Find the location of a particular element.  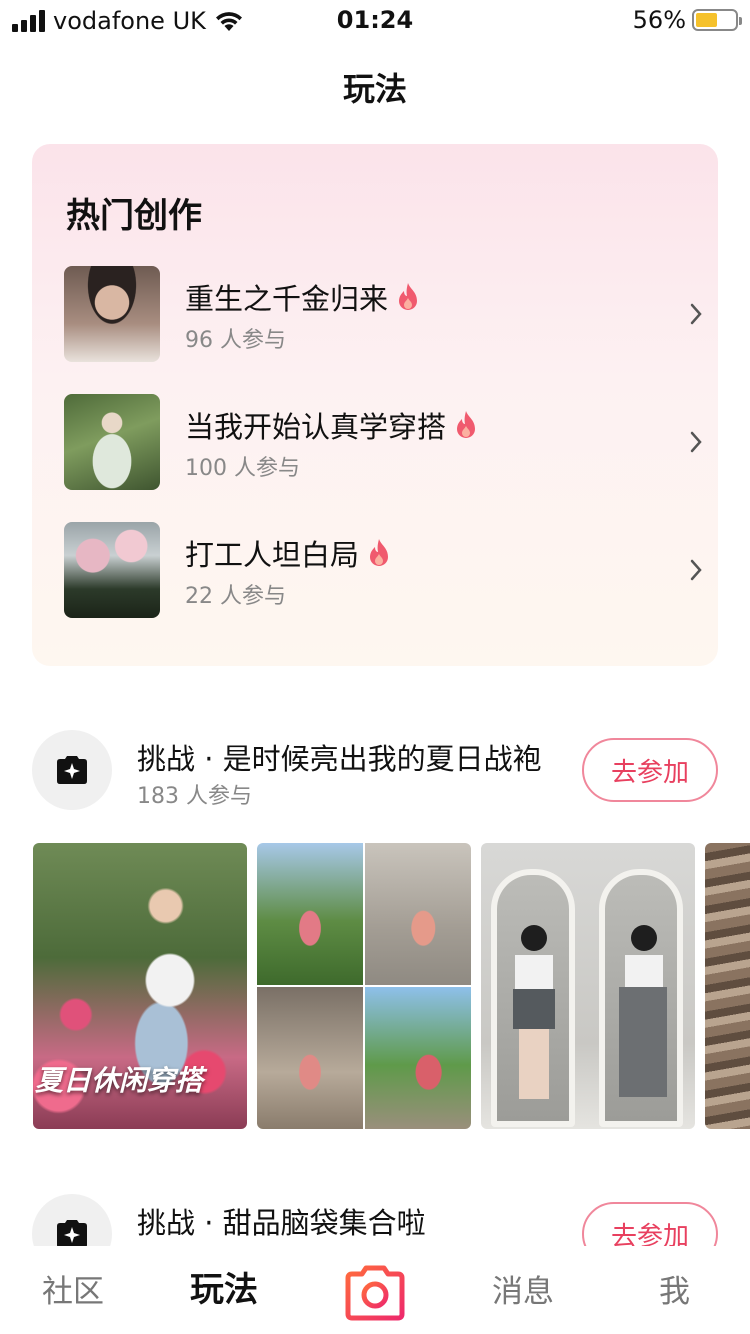

challenge-row: 挑战 · 是时候亮出我的夏日战袍 183 人参与 去参加 is located at coordinates (375, 770).